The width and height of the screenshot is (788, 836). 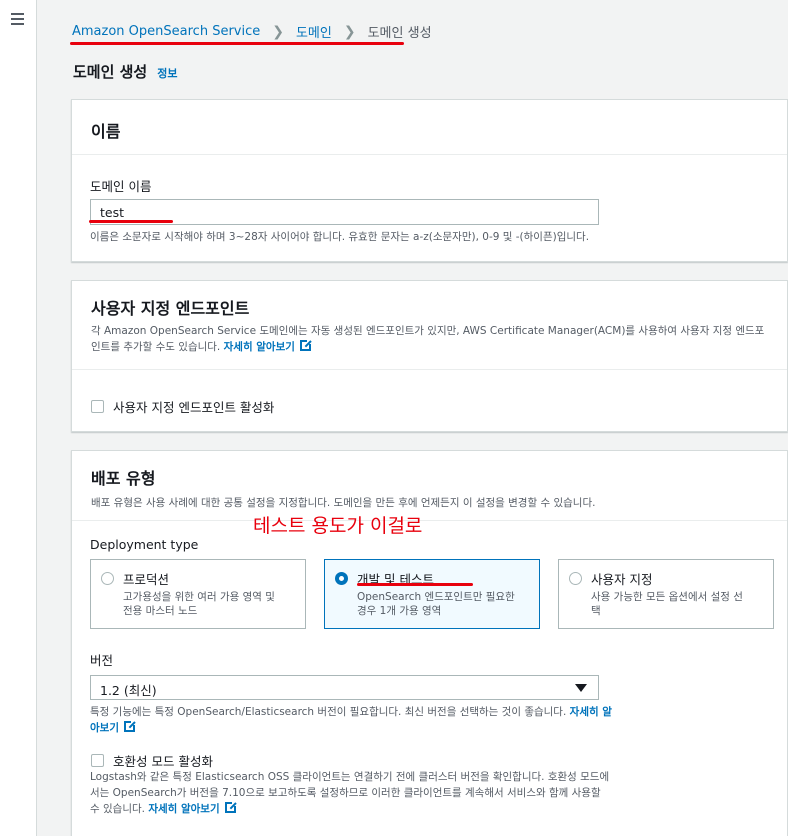 What do you see at coordinates (97, 760) in the screenshot?
I see `compat-mode-checkbox` at bounding box center [97, 760].